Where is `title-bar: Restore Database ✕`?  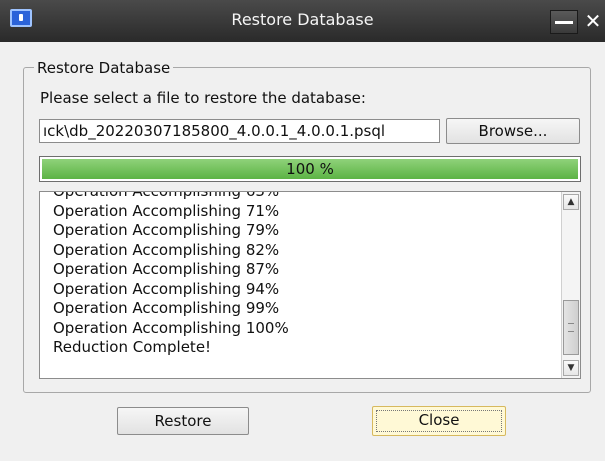
title-bar: Restore Database ✕ is located at coordinates (302, 21).